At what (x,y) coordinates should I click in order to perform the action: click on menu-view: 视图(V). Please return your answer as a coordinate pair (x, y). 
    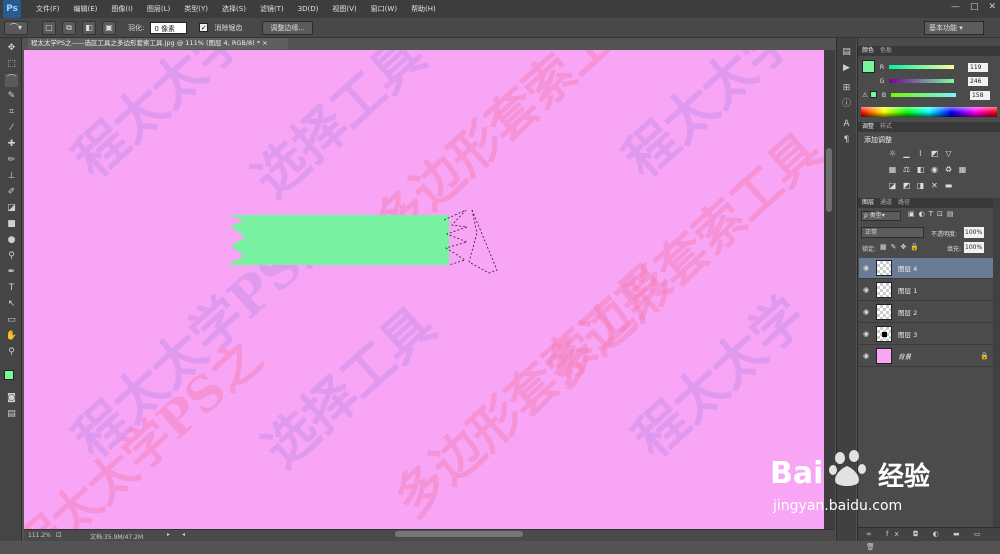
    Looking at the image, I should click on (344, 9).